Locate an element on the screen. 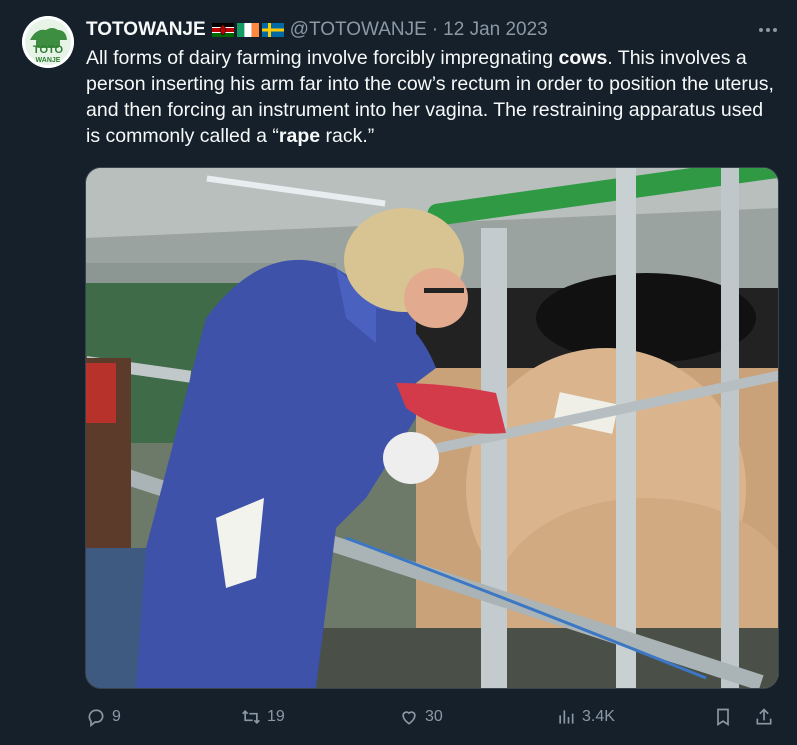 Image resolution: width=797 pixels, height=745 pixels. text-part: rack.” is located at coordinates (347, 136).